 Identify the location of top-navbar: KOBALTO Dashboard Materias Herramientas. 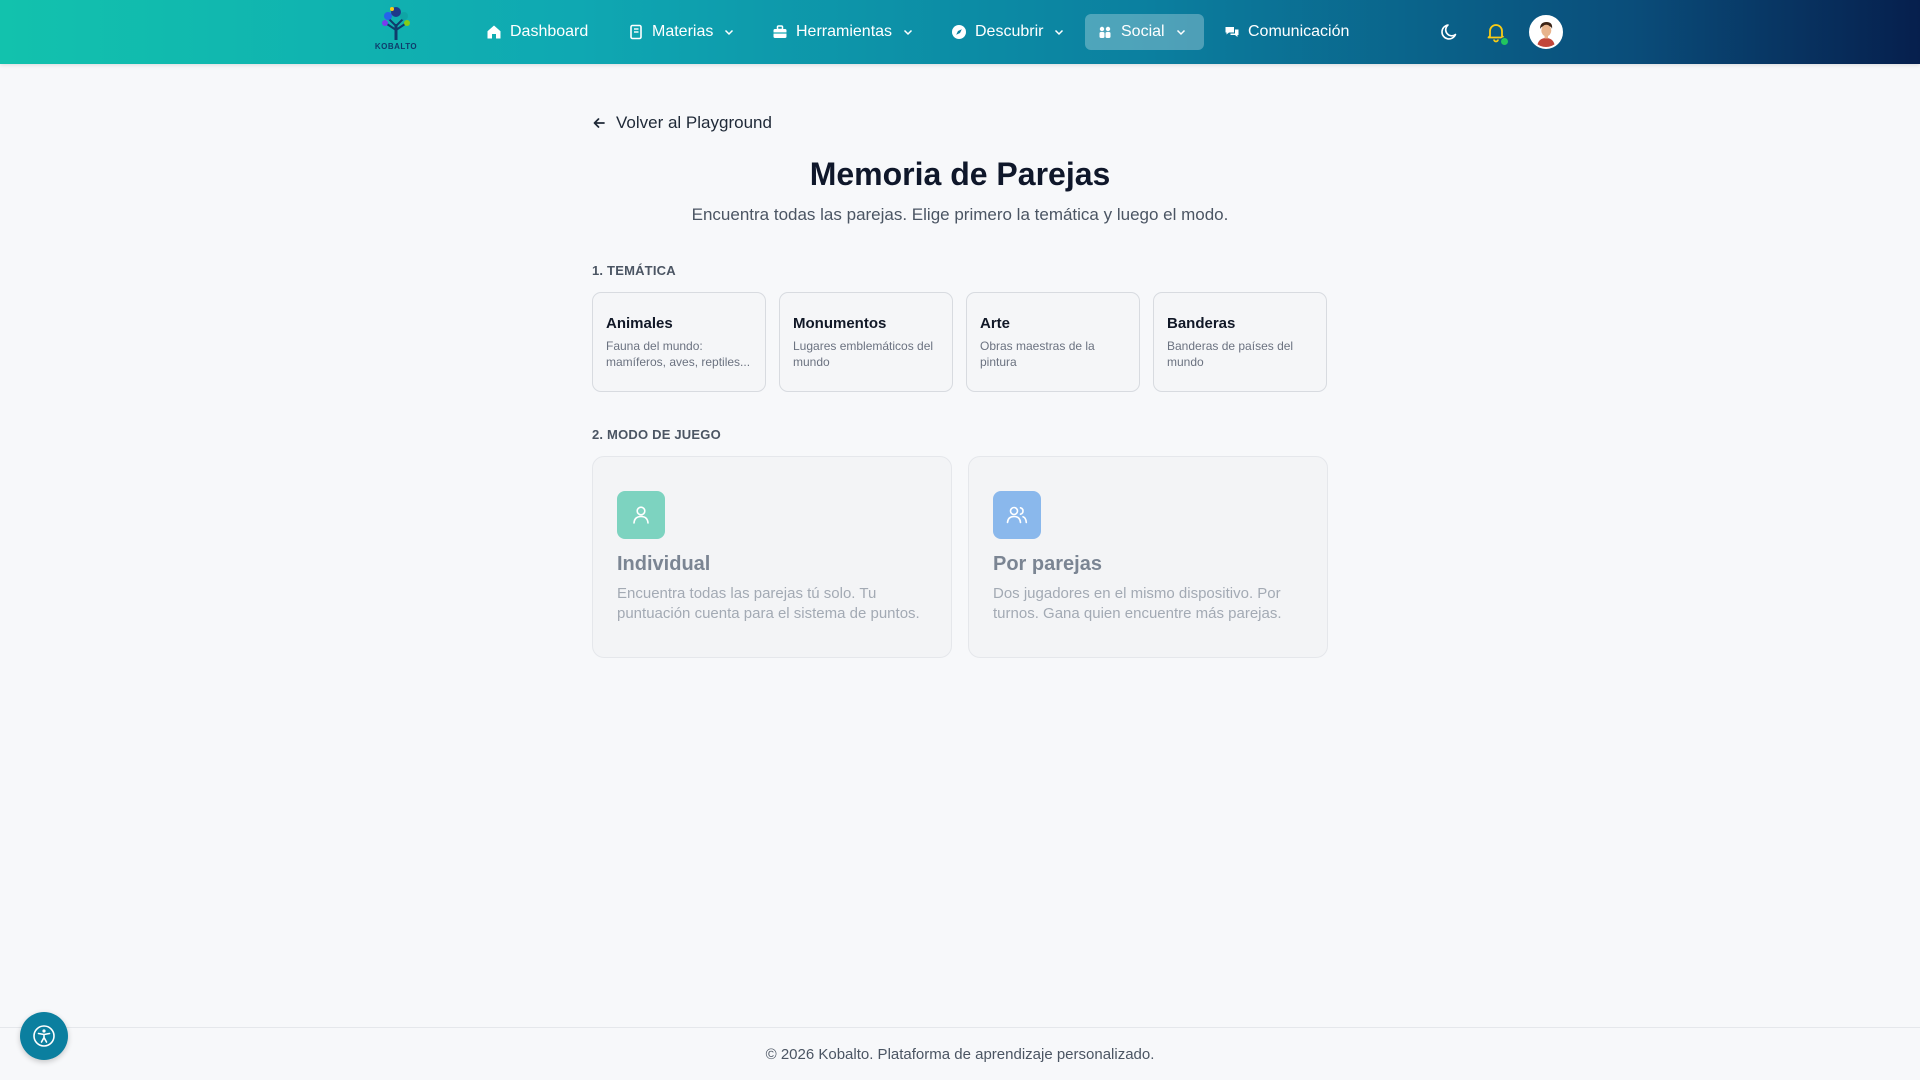
(960, 32).